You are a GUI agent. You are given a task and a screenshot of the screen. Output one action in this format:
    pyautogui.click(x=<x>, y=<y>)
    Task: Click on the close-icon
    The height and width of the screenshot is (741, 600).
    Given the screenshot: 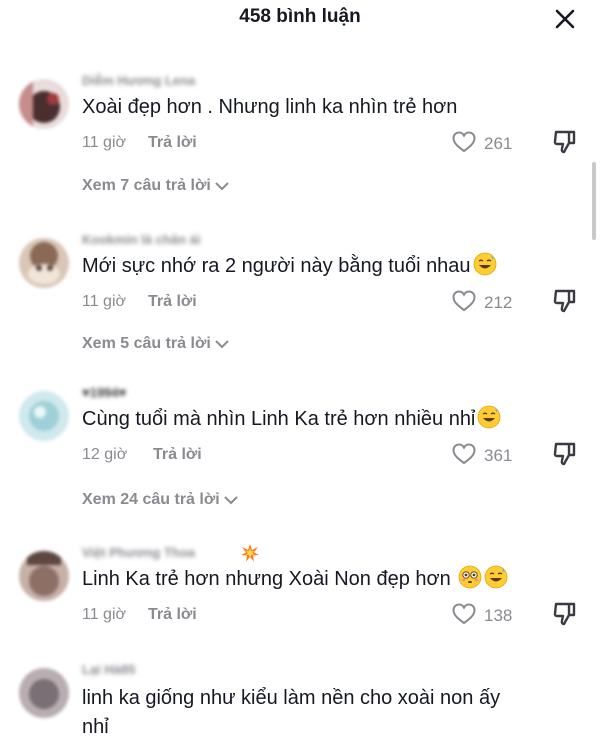 What is the action you would take?
    pyautogui.click(x=565, y=19)
    